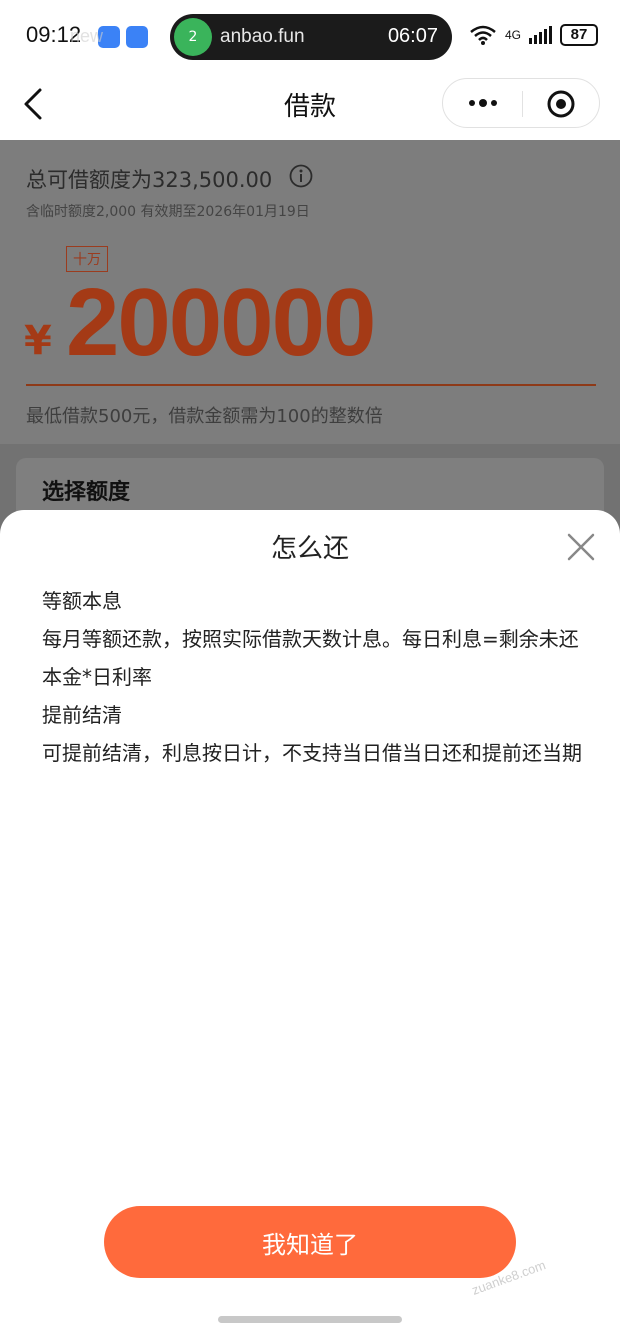  What do you see at coordinates (38, 341) in the screenshot?
I see `currency-symbol: ¥` at bounding box center [38, 341].